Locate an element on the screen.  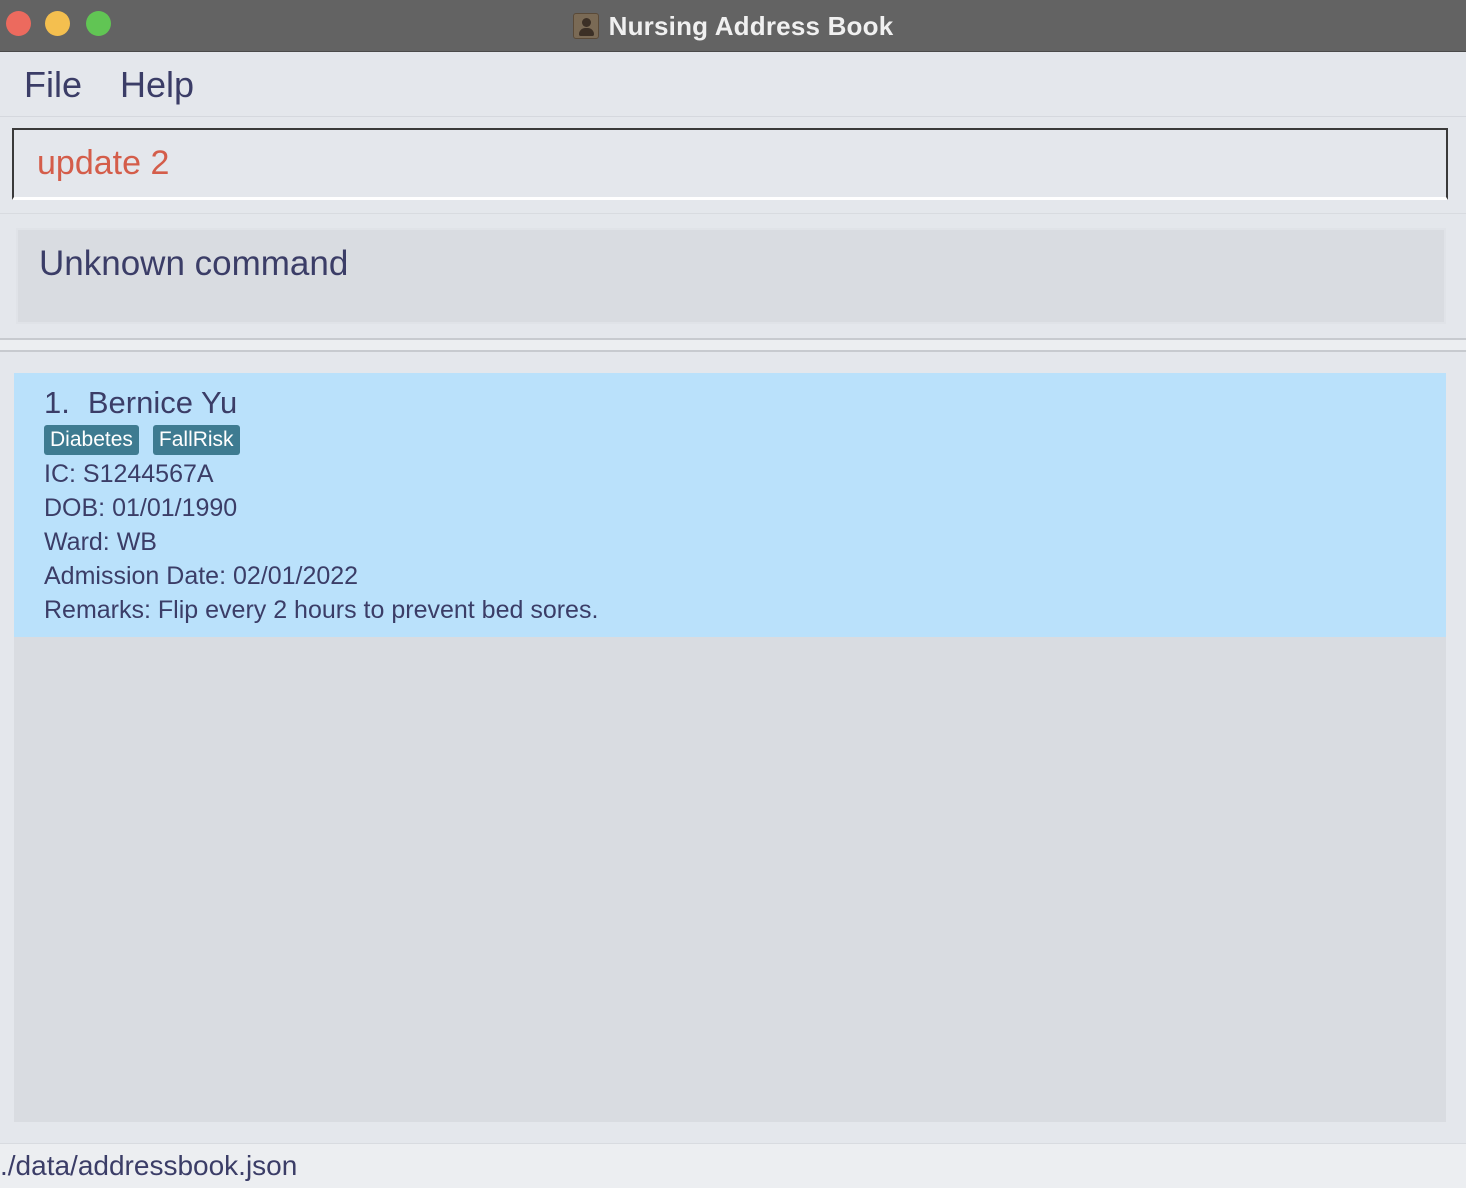
title-group: Nursing Address Book is located at coordinates (733, 26).